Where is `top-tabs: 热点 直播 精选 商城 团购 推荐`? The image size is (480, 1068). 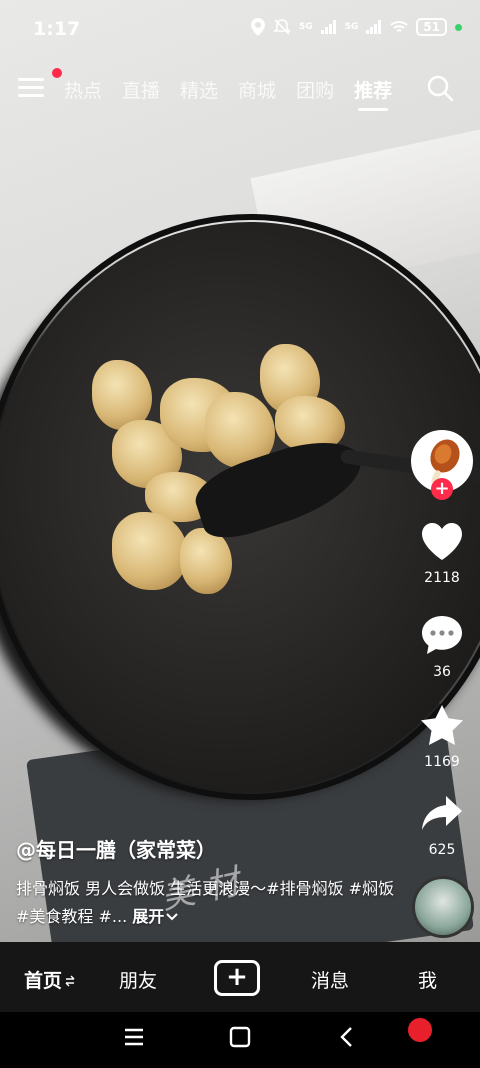 top-tabs: 热点 直播 精选 商城 团购 推荐 is located at coordinates (228, 93).